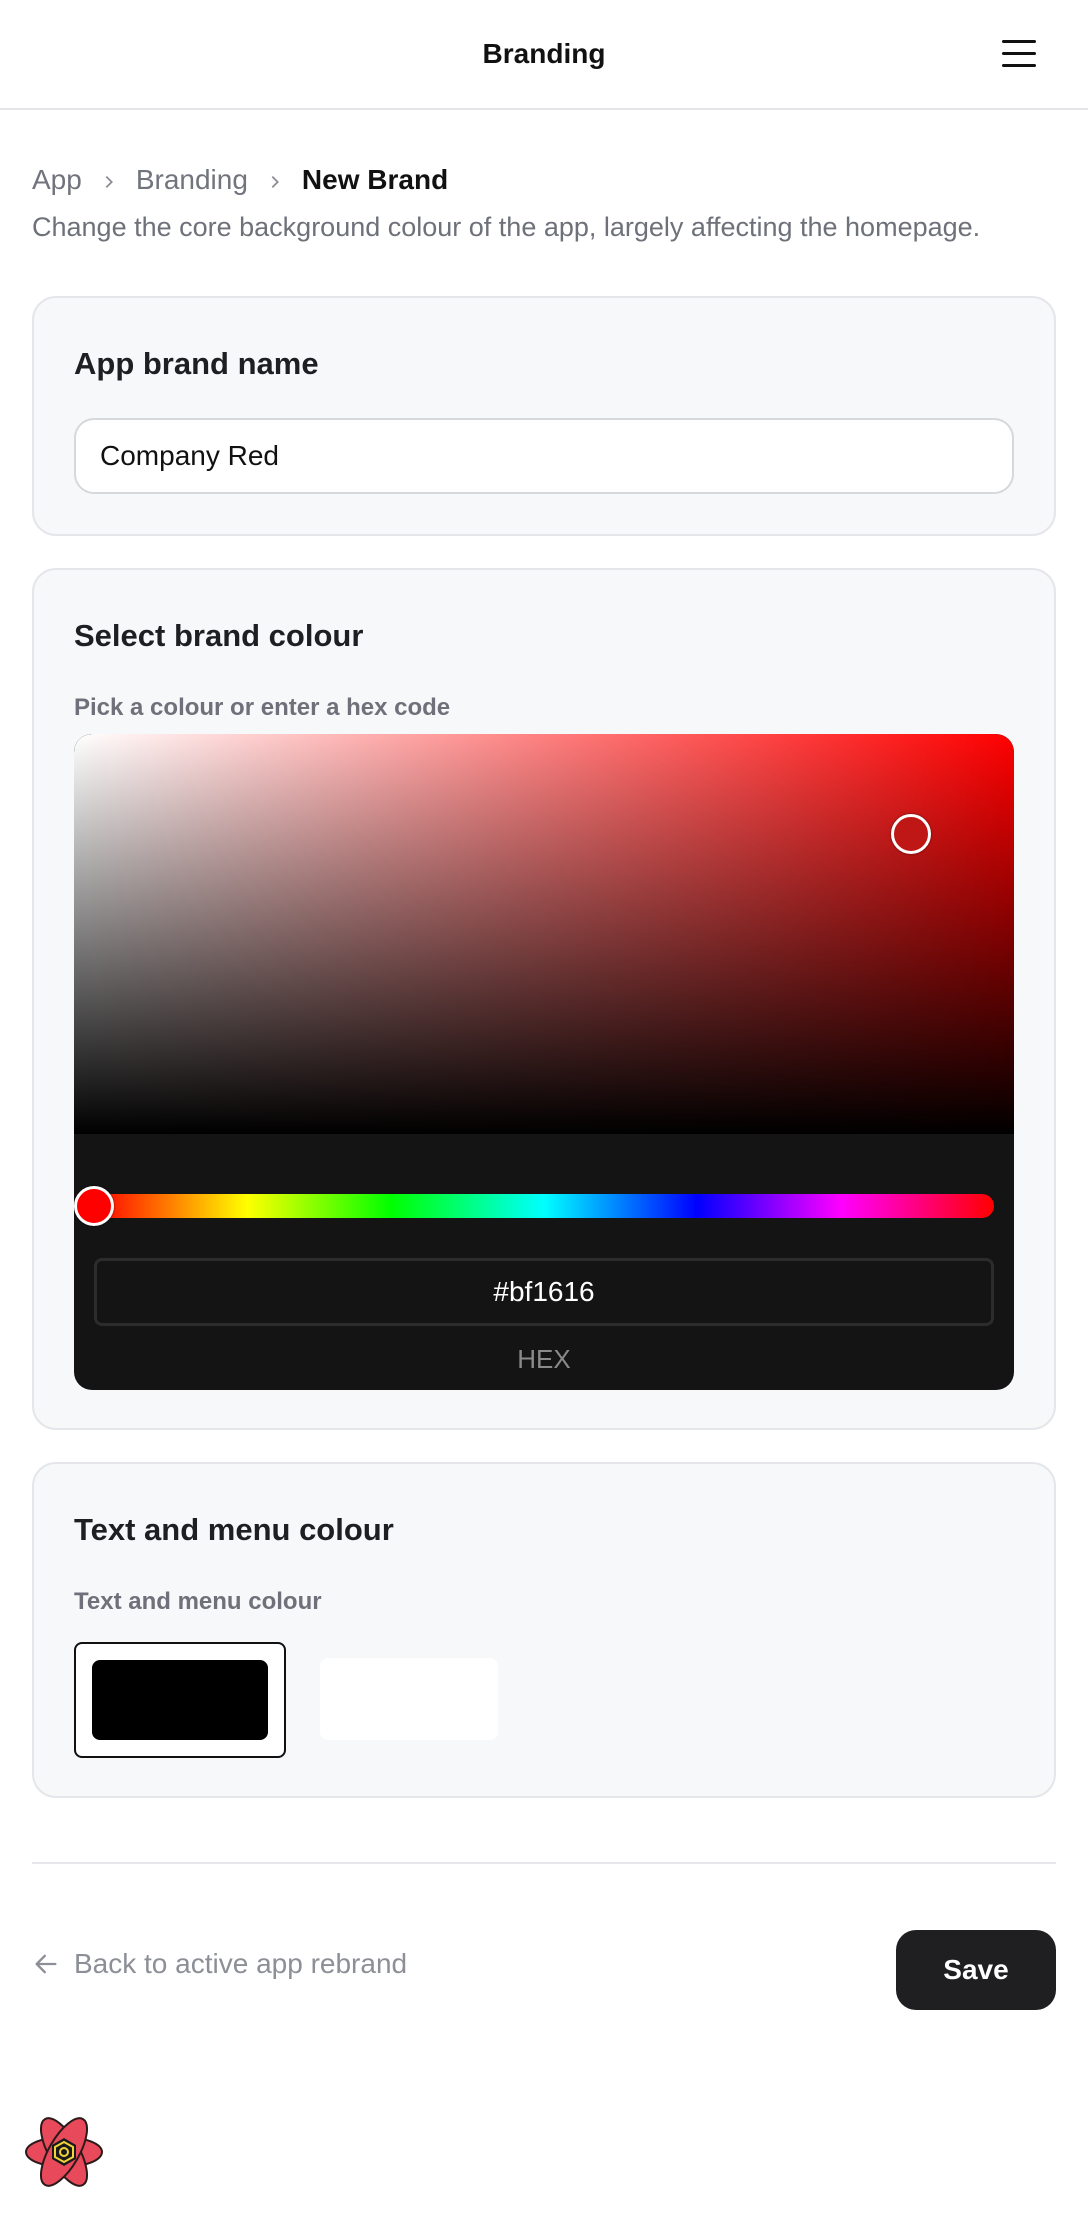 This screenshot has height=2216, width=1088. Describe the element at coordinates (64, 2152) in the screenshot. I see `atom-logo-icon` at that location.